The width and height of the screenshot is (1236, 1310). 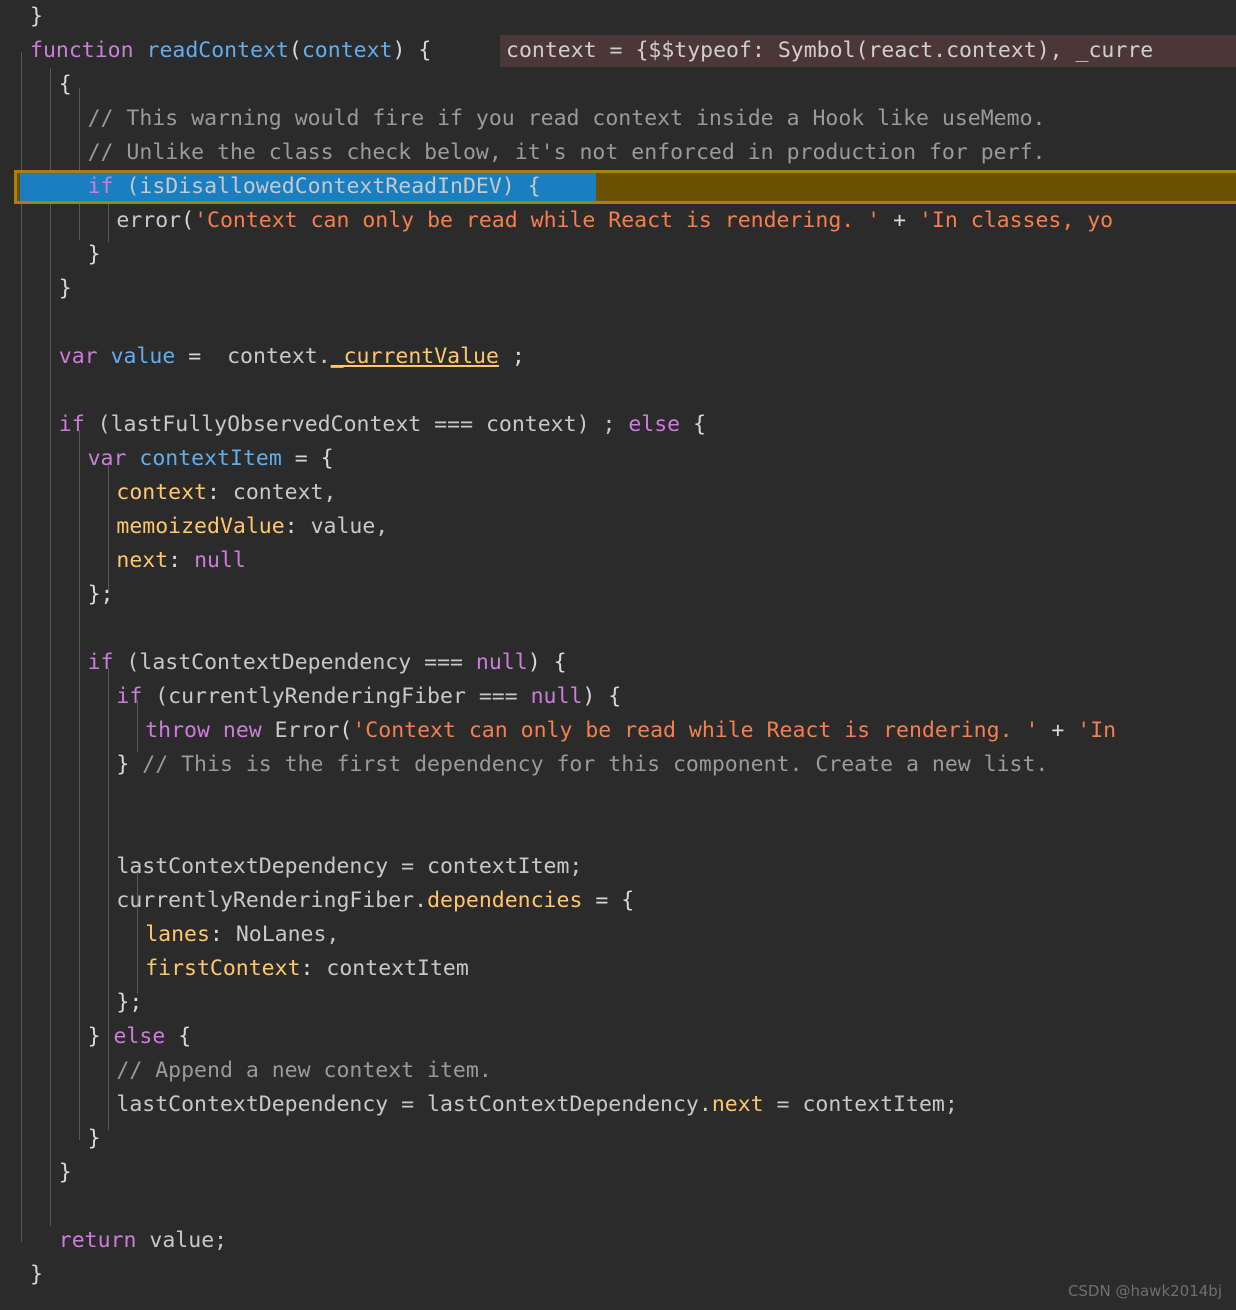 What do you see at coordinates (349, 526) in the screenshot?
I see `code-token: value,` at bounding box center [349, 526].